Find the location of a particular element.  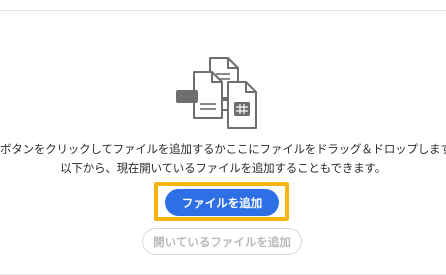

instruction-subtext: 以下から、現在開いているファイルを追加することもできます。 is located at coordinates (223, 168).